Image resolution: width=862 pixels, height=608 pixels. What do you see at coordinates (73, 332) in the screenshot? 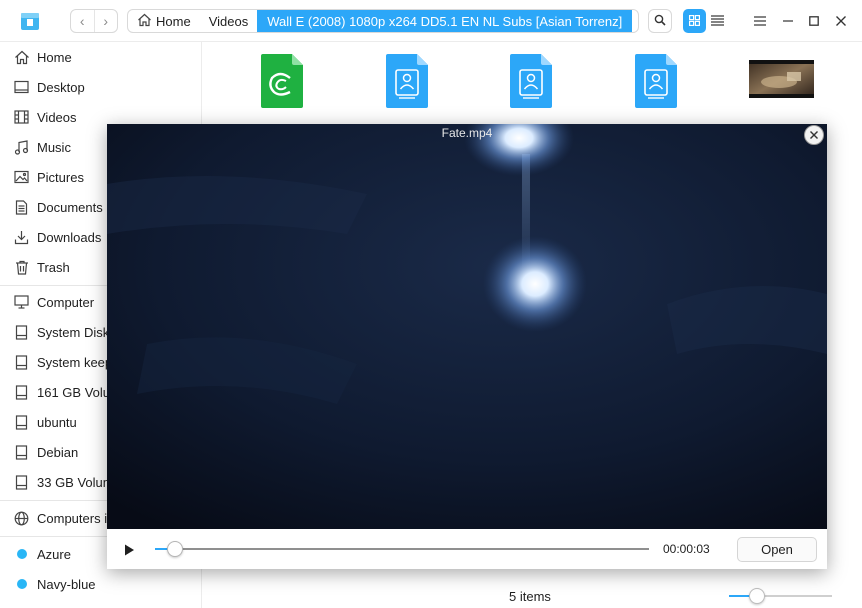
I see `sidebar-item-label: System Disk` at bounding box center [73, 332].